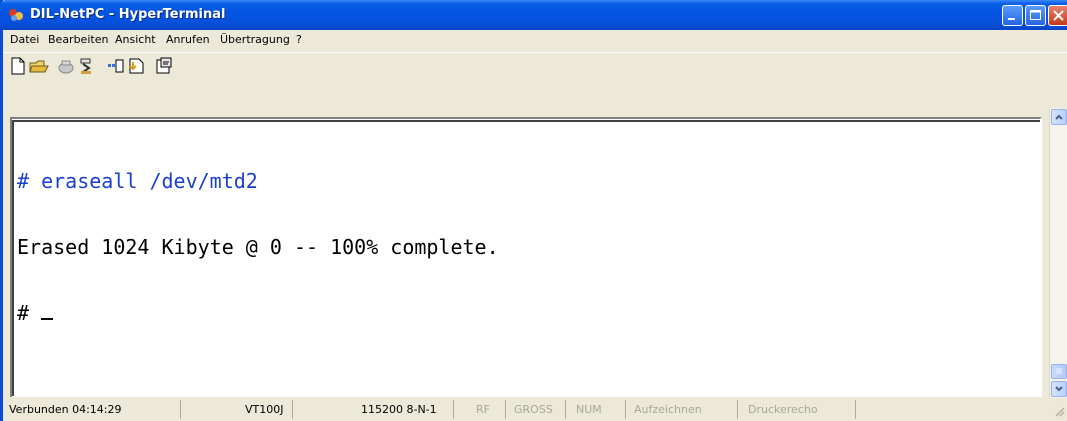 Image resolution: width=1067 pixels, height=421 pixels. I want to click on scroll-down-button, so click(1059, 389).